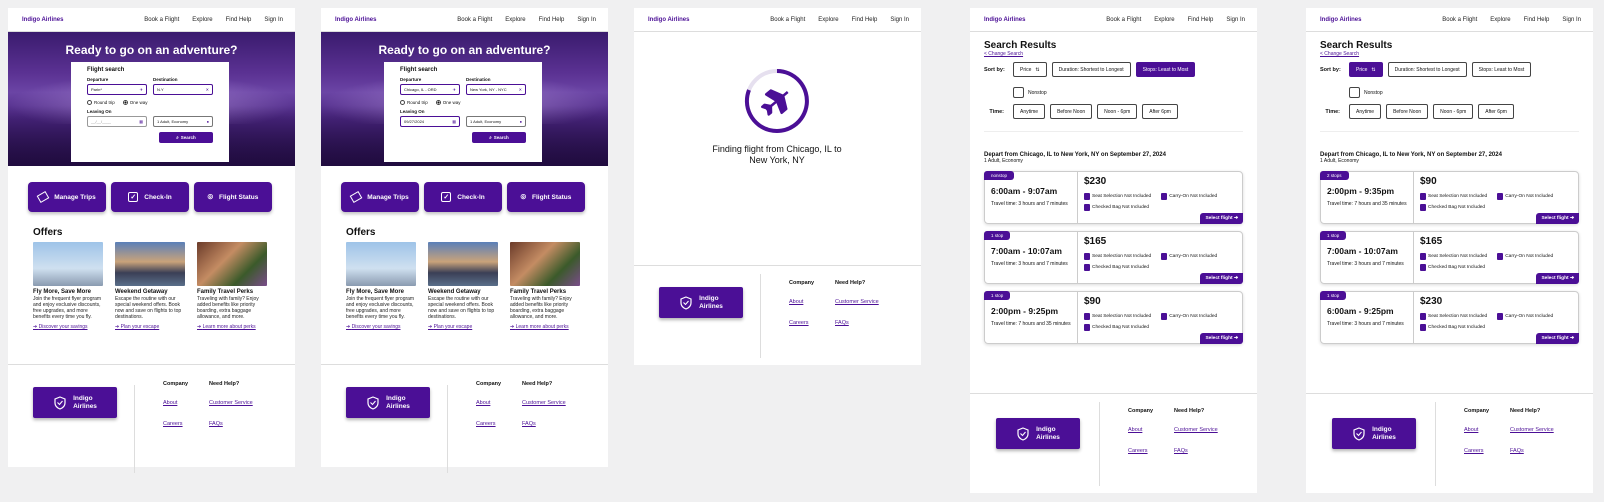 This screenshot has height=502, width=1604. What do you see at coordinates (183, 89) in the screenshot?
I see `destination-input: N.Y ✕` at bounding box center [183, 89].